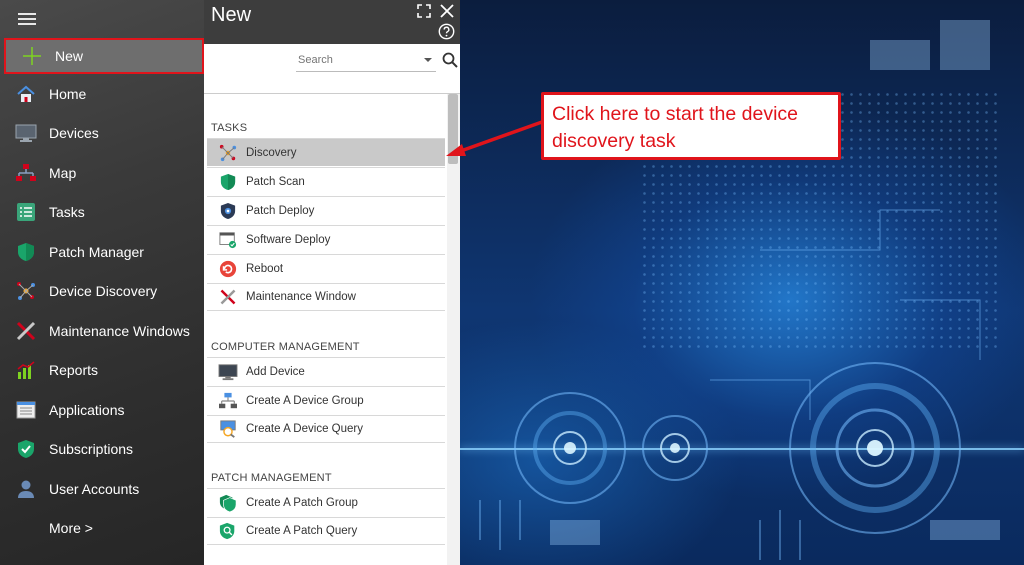  Describe the element at coordinates (26, 173) in the screenshot. I see `map-icon` at that location.